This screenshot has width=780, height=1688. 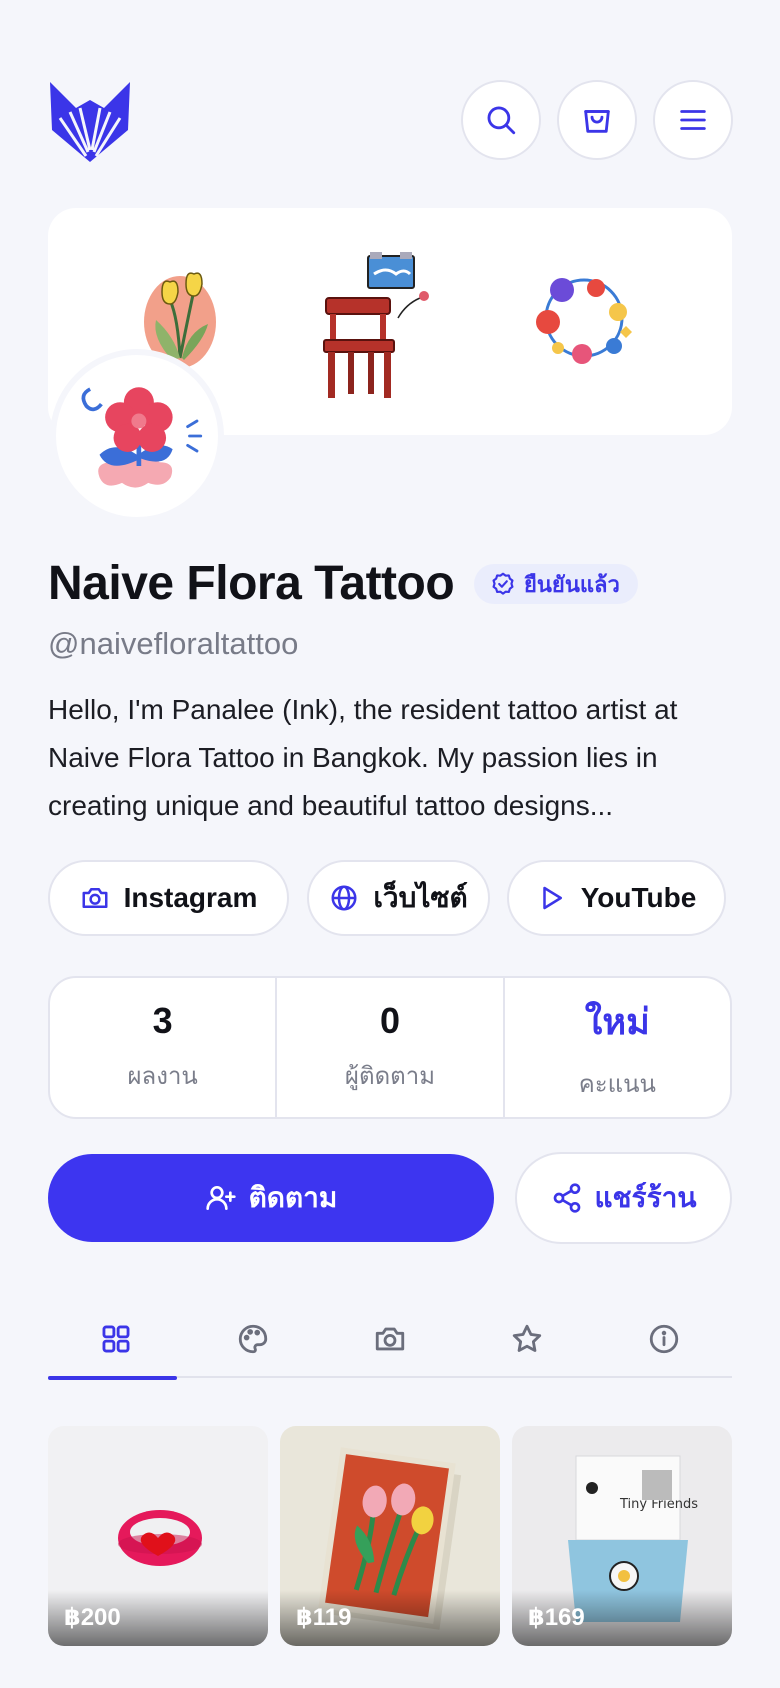 I want to click on menu-button, so click(x=693, y=120).